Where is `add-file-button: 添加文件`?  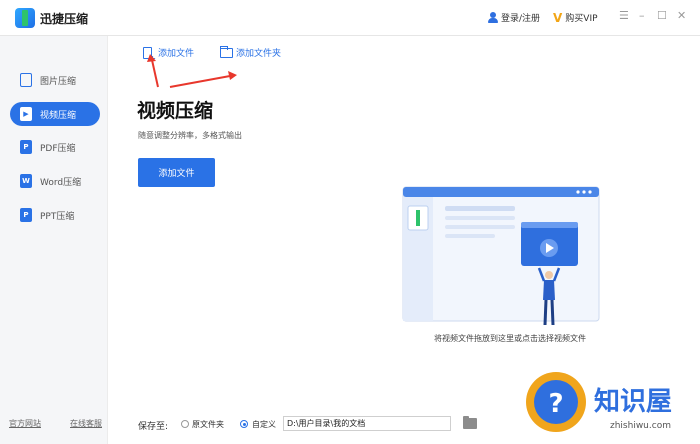
add-file-button: 添加文件 is located at coordinates (176, 172).